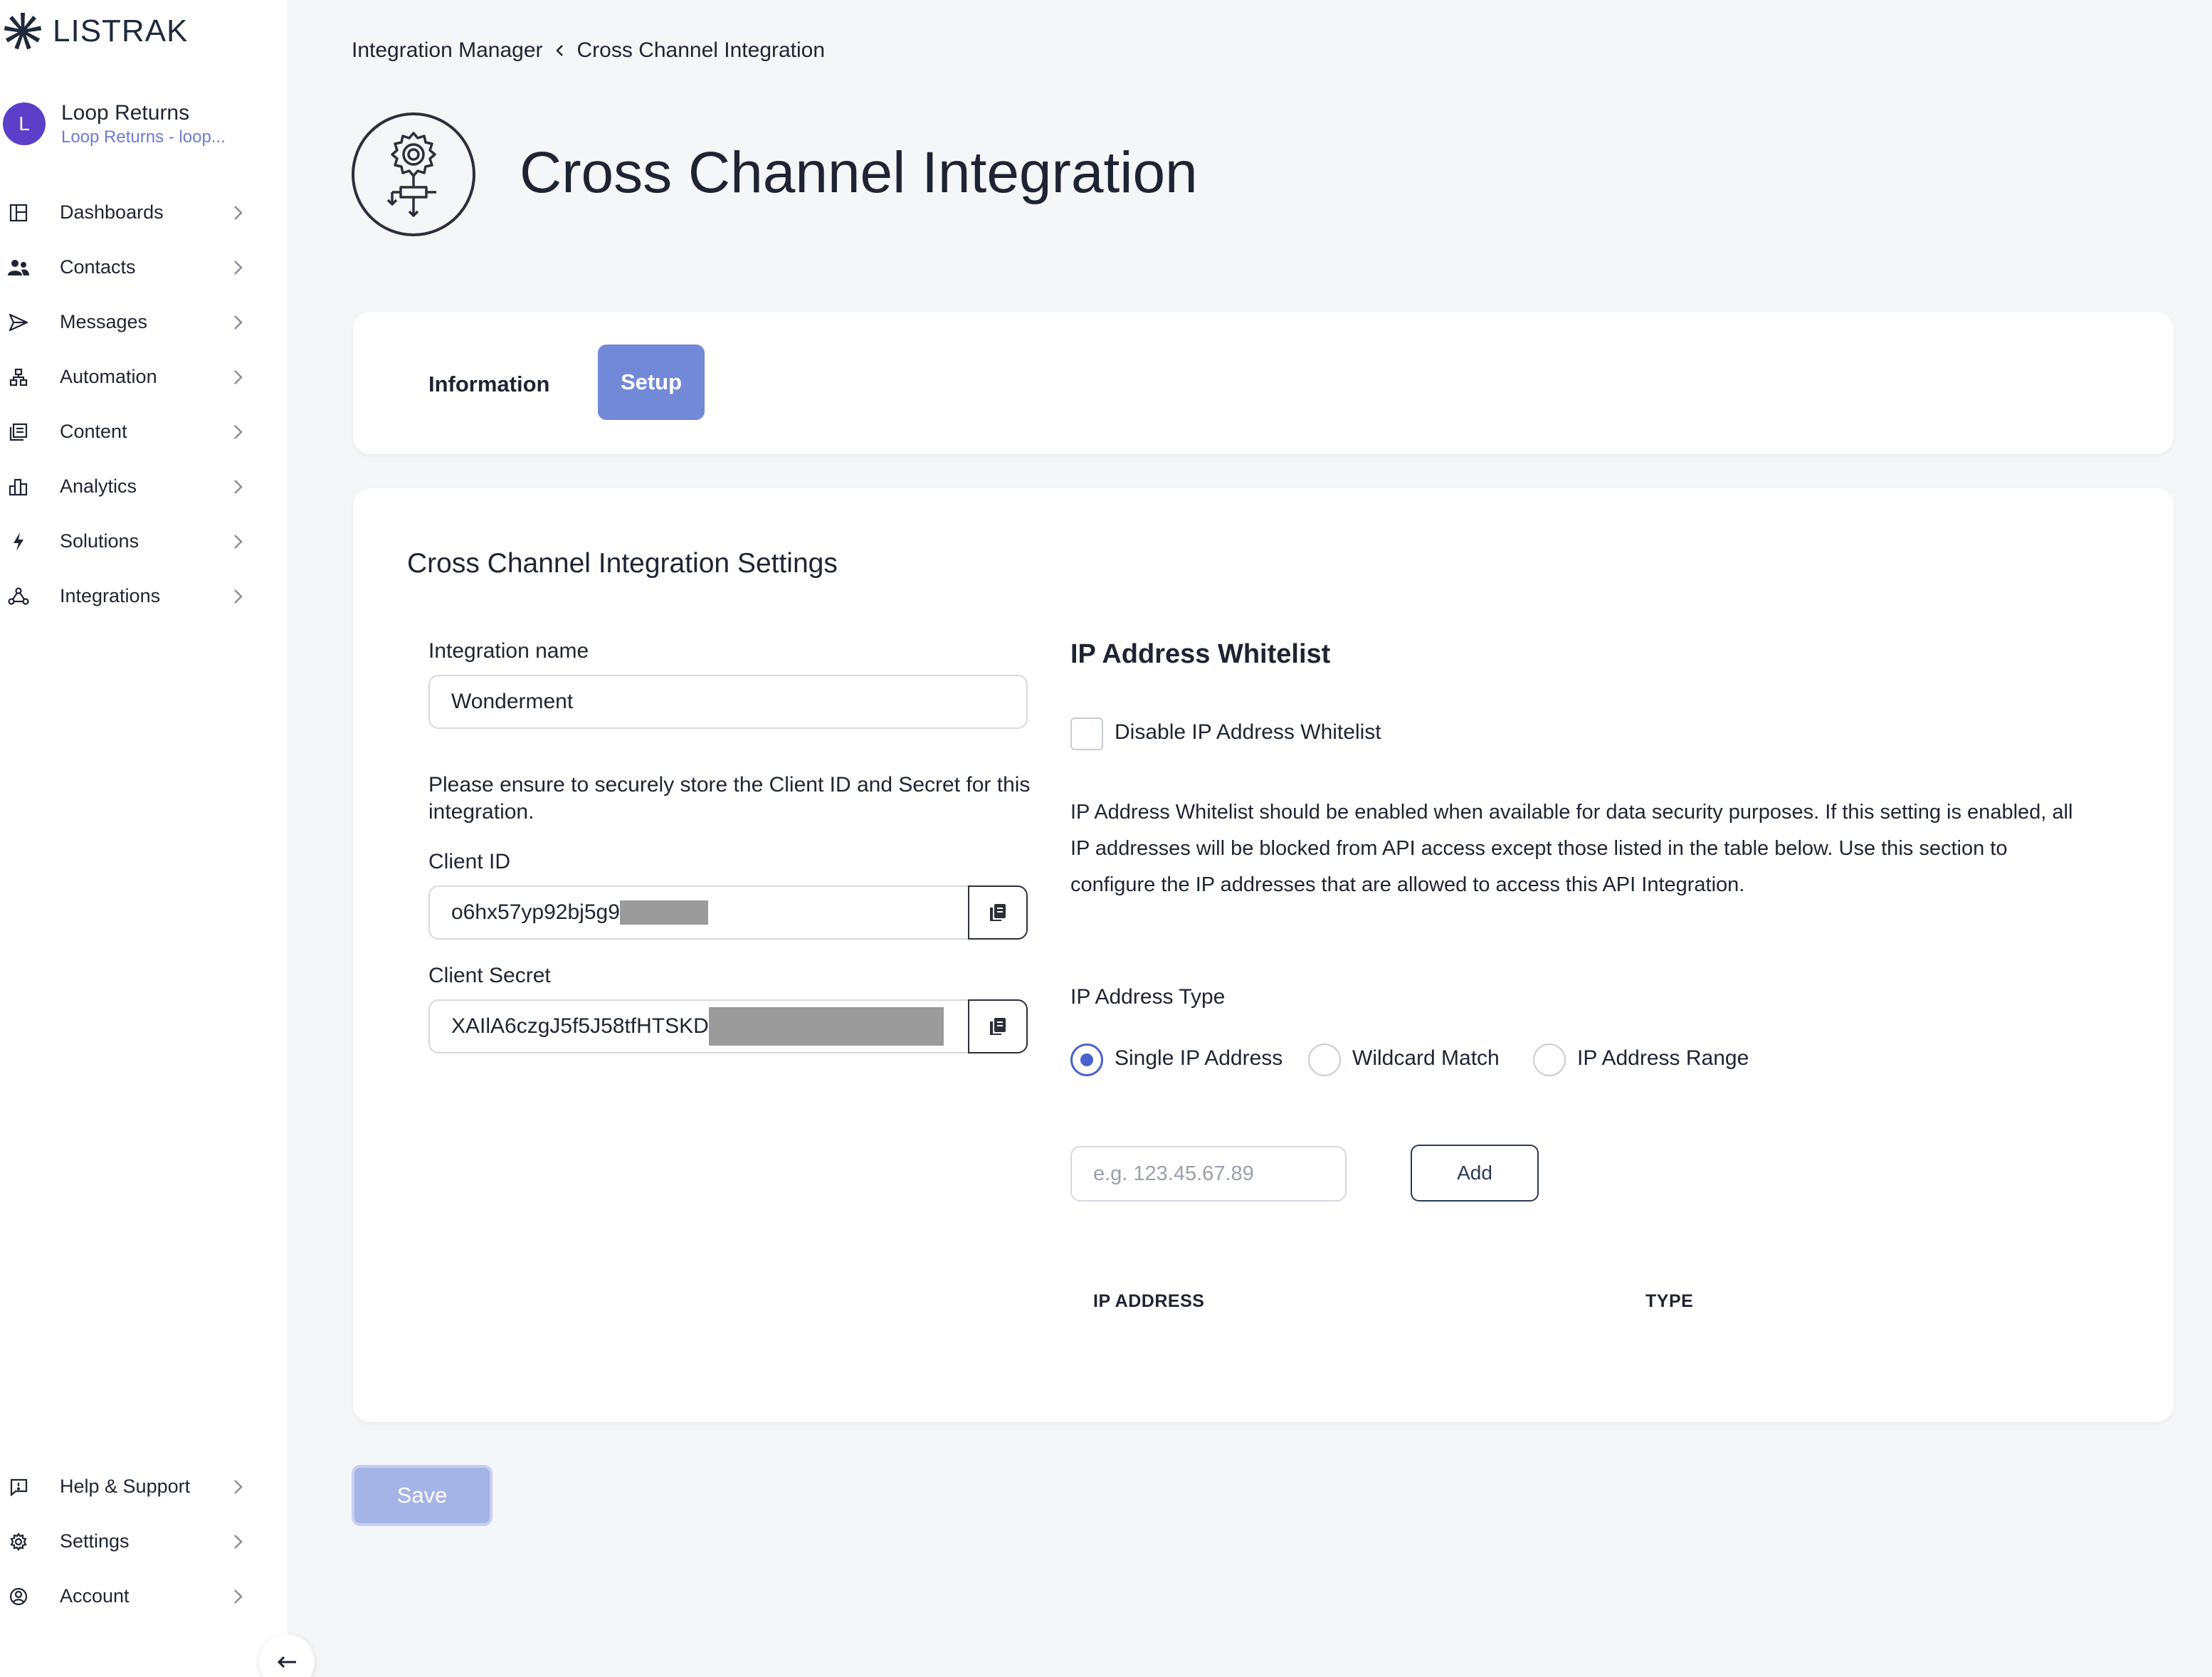 The width and height of the screenshot is (2212, 1677). I want to click on client-id-label: Client ID, so click(469, 861).